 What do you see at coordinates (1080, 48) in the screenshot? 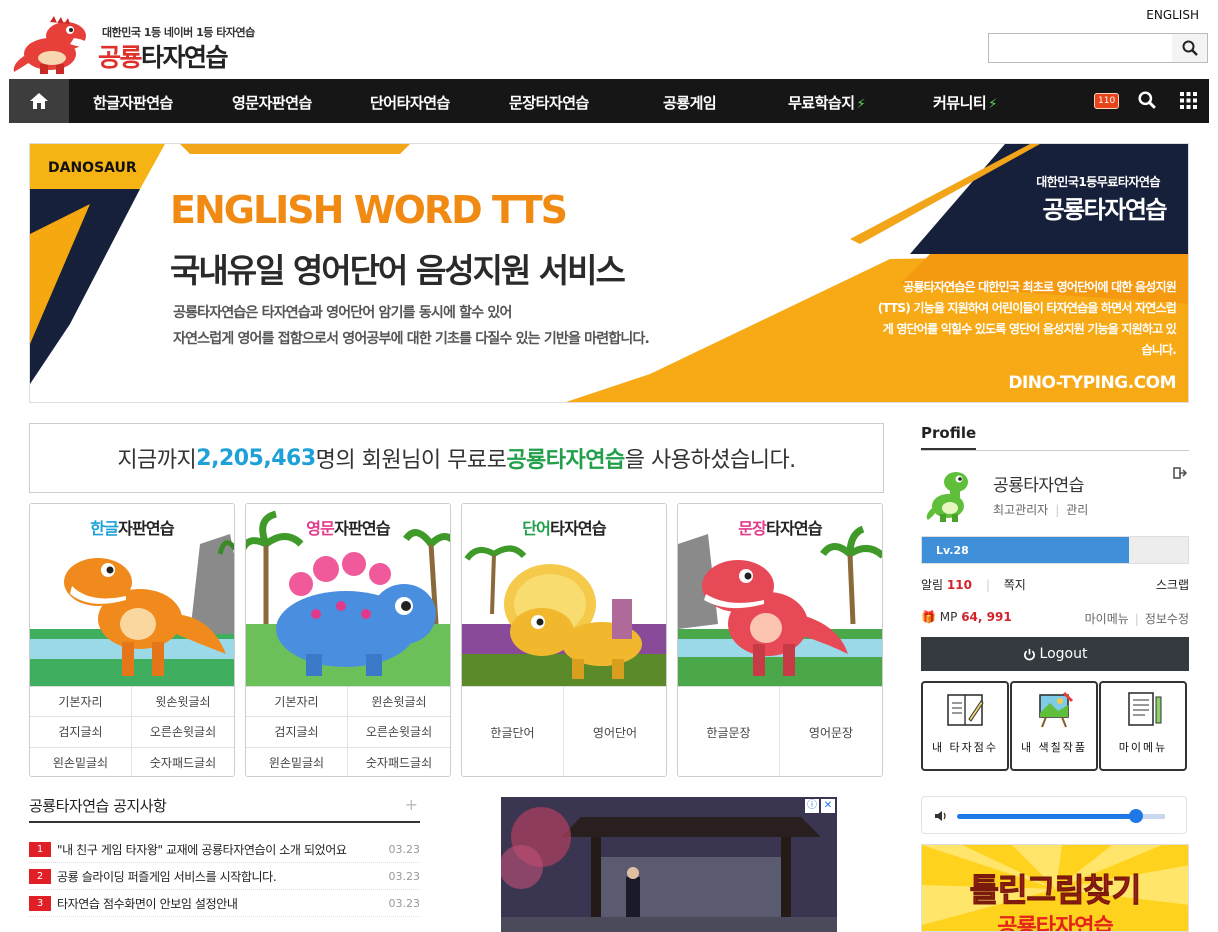
I see `search-input` at bounding box center [1080, 48].